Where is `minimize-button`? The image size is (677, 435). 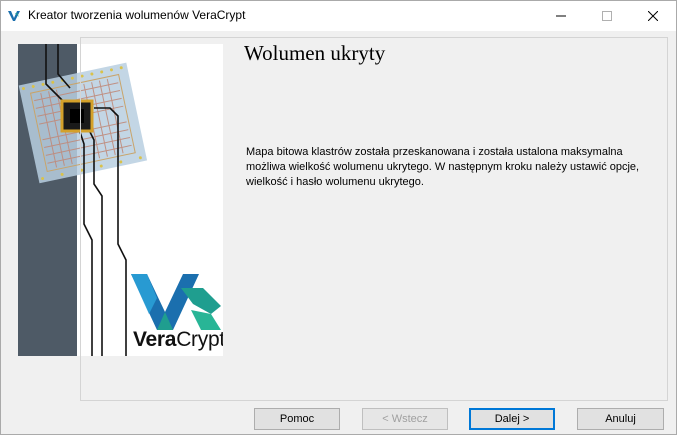 minimize-button is located at coordinates (561, 16).